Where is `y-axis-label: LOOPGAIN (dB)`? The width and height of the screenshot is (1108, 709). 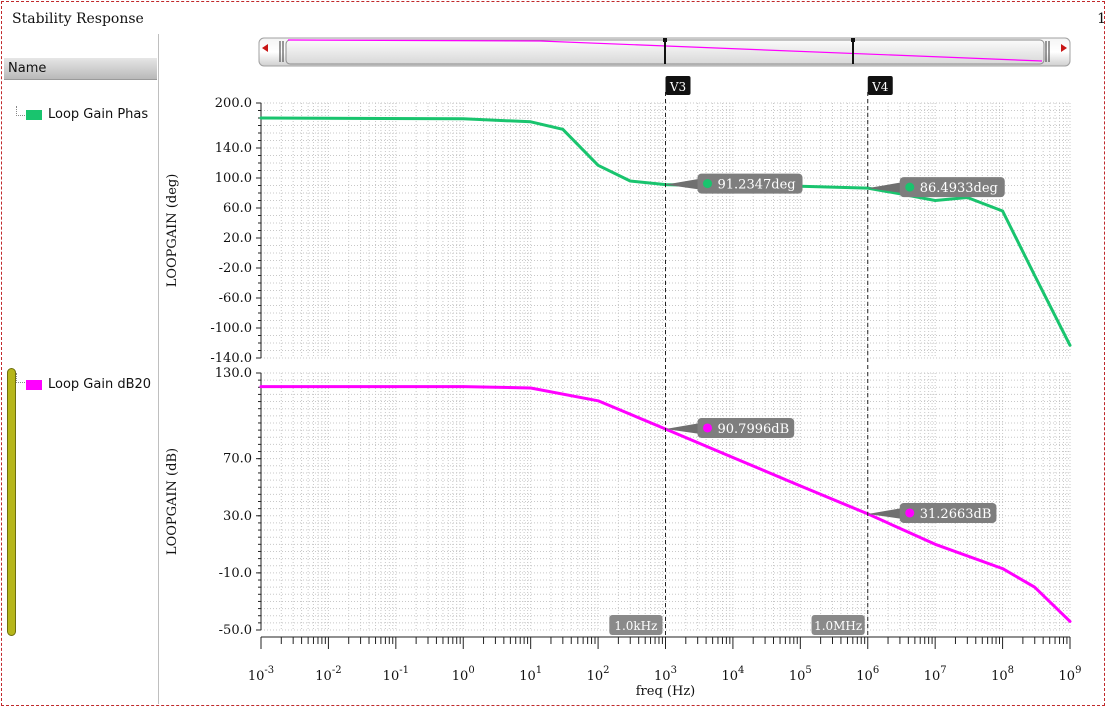
y-axis-label: LOOPGAIN (dB) is located at coordinates (172, 501).